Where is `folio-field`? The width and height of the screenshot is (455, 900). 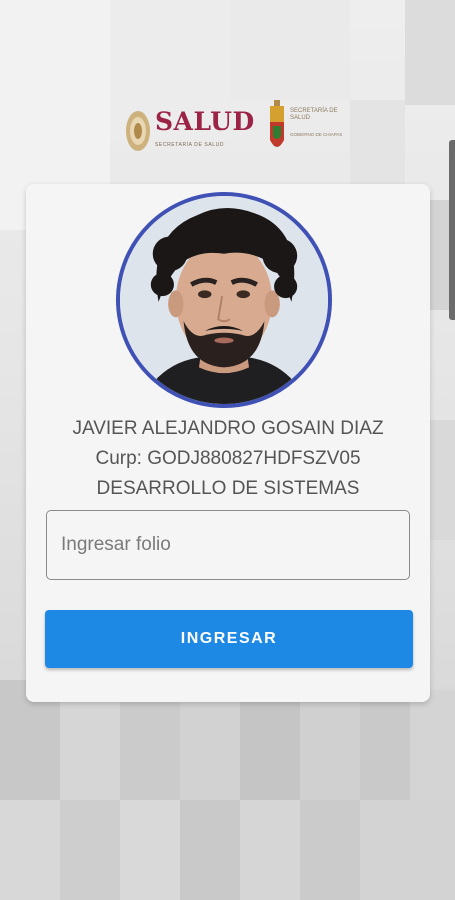
folio-field is located at coordinates (228, 545).